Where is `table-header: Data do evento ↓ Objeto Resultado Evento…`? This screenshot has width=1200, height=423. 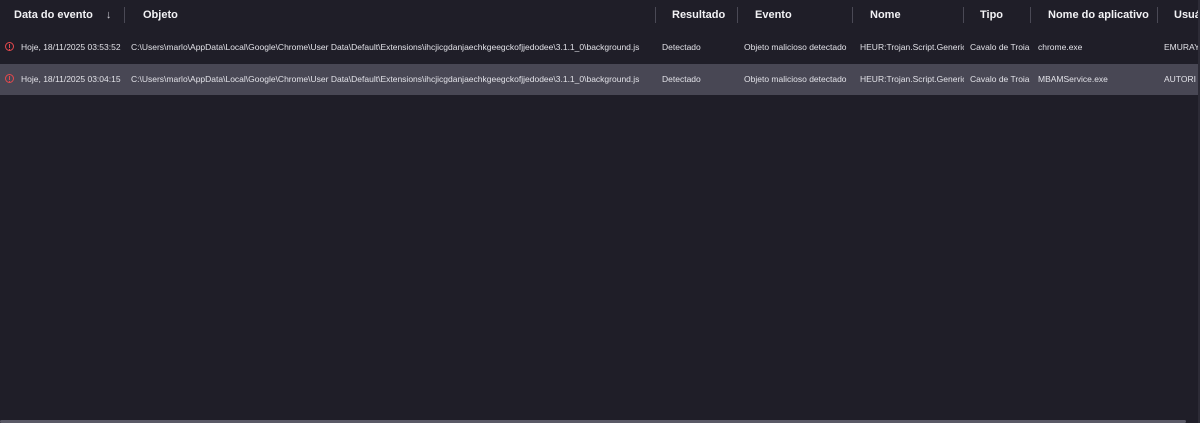
table-header: Data do evento ↓ Objeto Resultado Evento… is located at coordinates (600, 15).